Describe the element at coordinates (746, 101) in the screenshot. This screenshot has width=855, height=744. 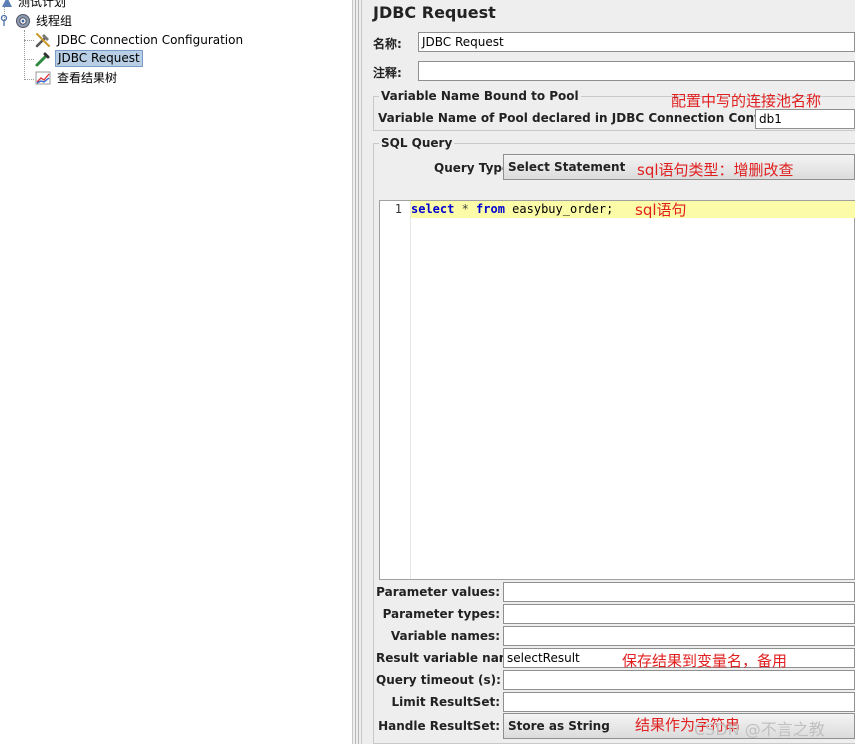
I see `pool-annotation: 配置中写的连接池名称` at that location.